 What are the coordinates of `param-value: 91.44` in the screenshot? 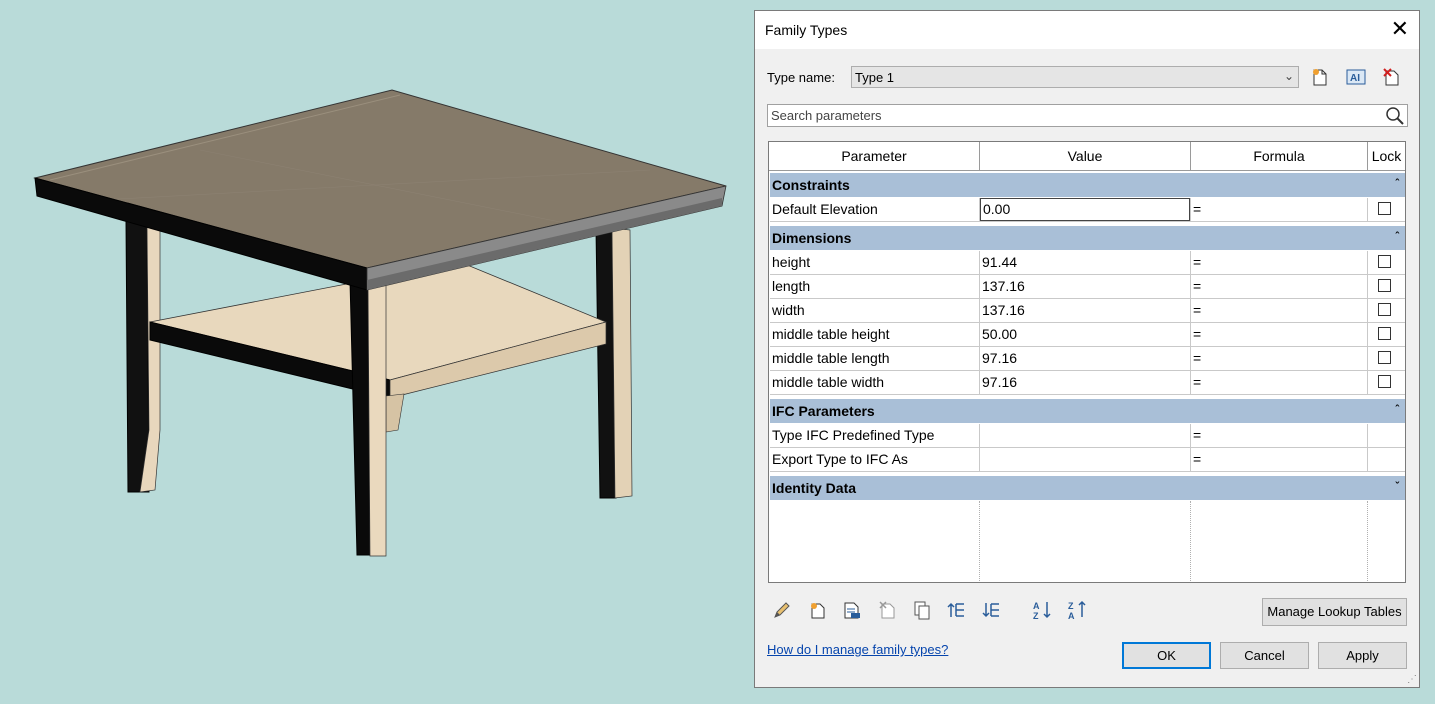 It's located at (1085, 262).